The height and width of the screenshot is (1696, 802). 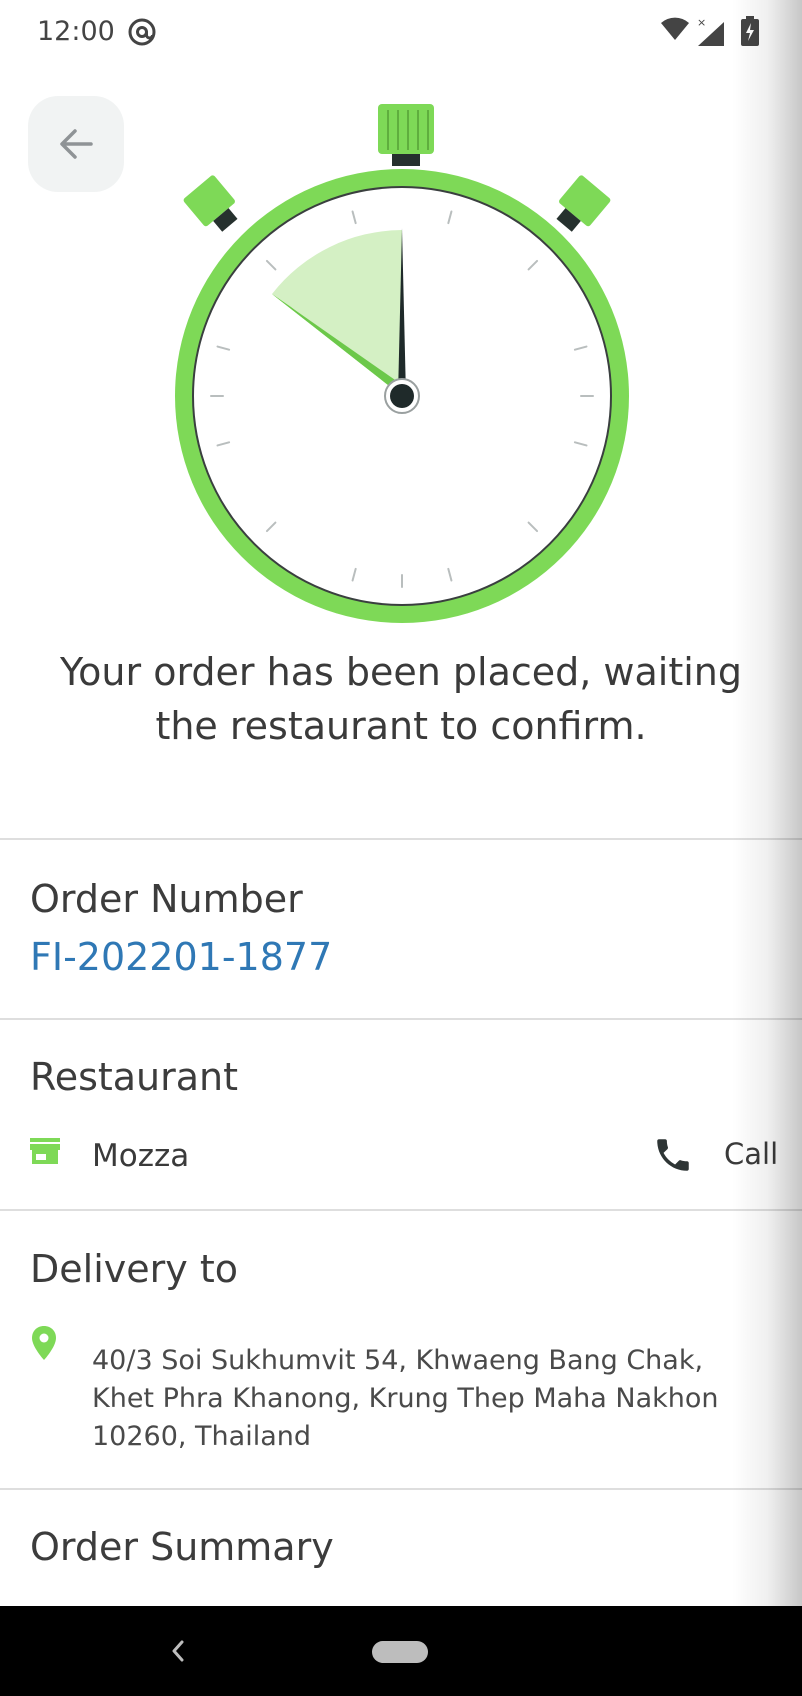 What do you see at coordinates (45, 1151) in the screenshot?
I see `store-icon` at bounding box center [45, 1151].